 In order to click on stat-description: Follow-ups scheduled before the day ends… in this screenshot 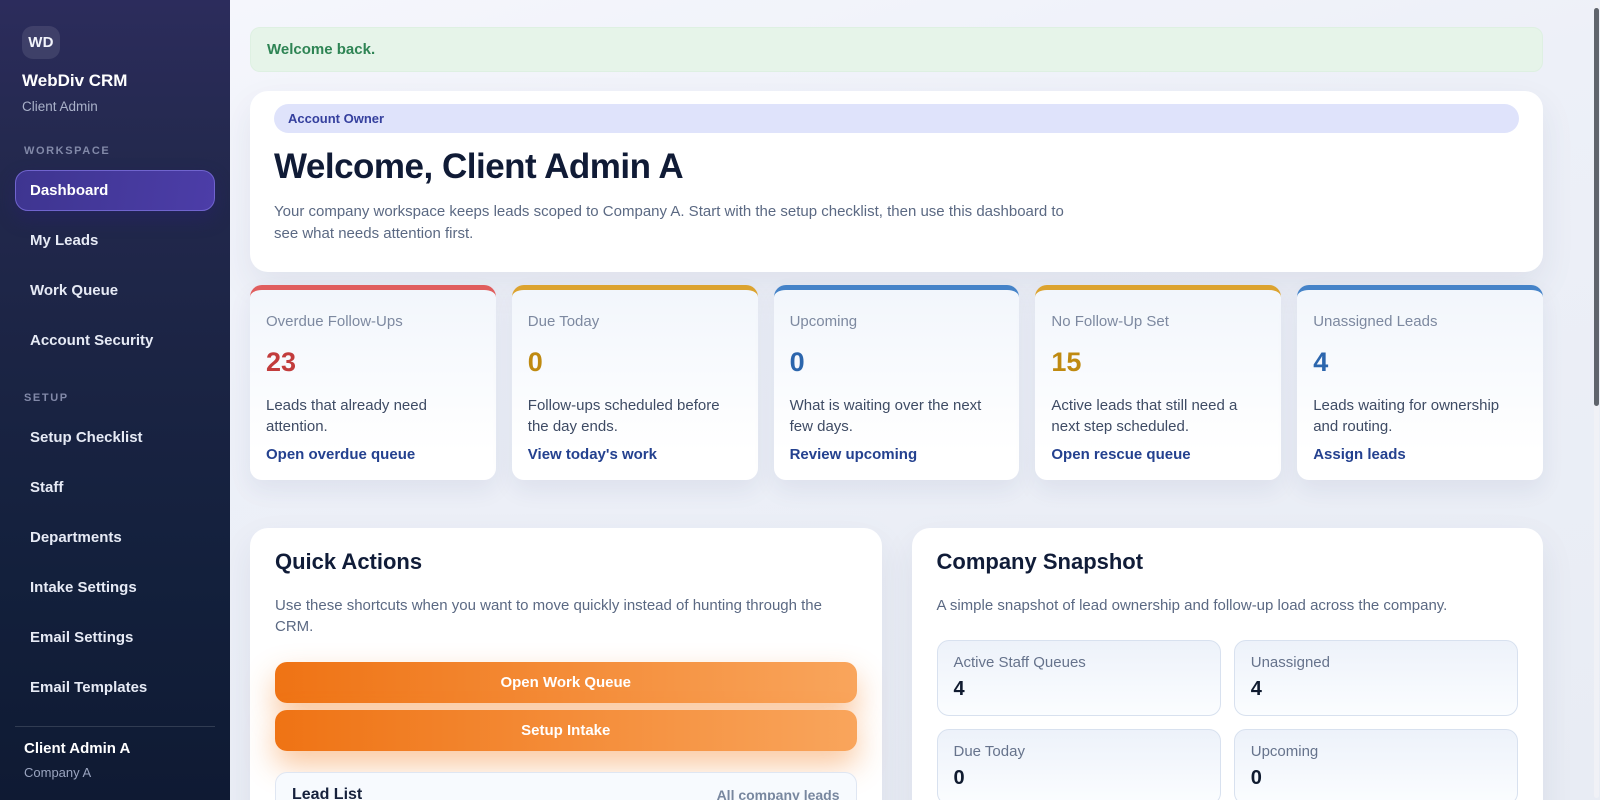, I will do `click(623, 415)`.